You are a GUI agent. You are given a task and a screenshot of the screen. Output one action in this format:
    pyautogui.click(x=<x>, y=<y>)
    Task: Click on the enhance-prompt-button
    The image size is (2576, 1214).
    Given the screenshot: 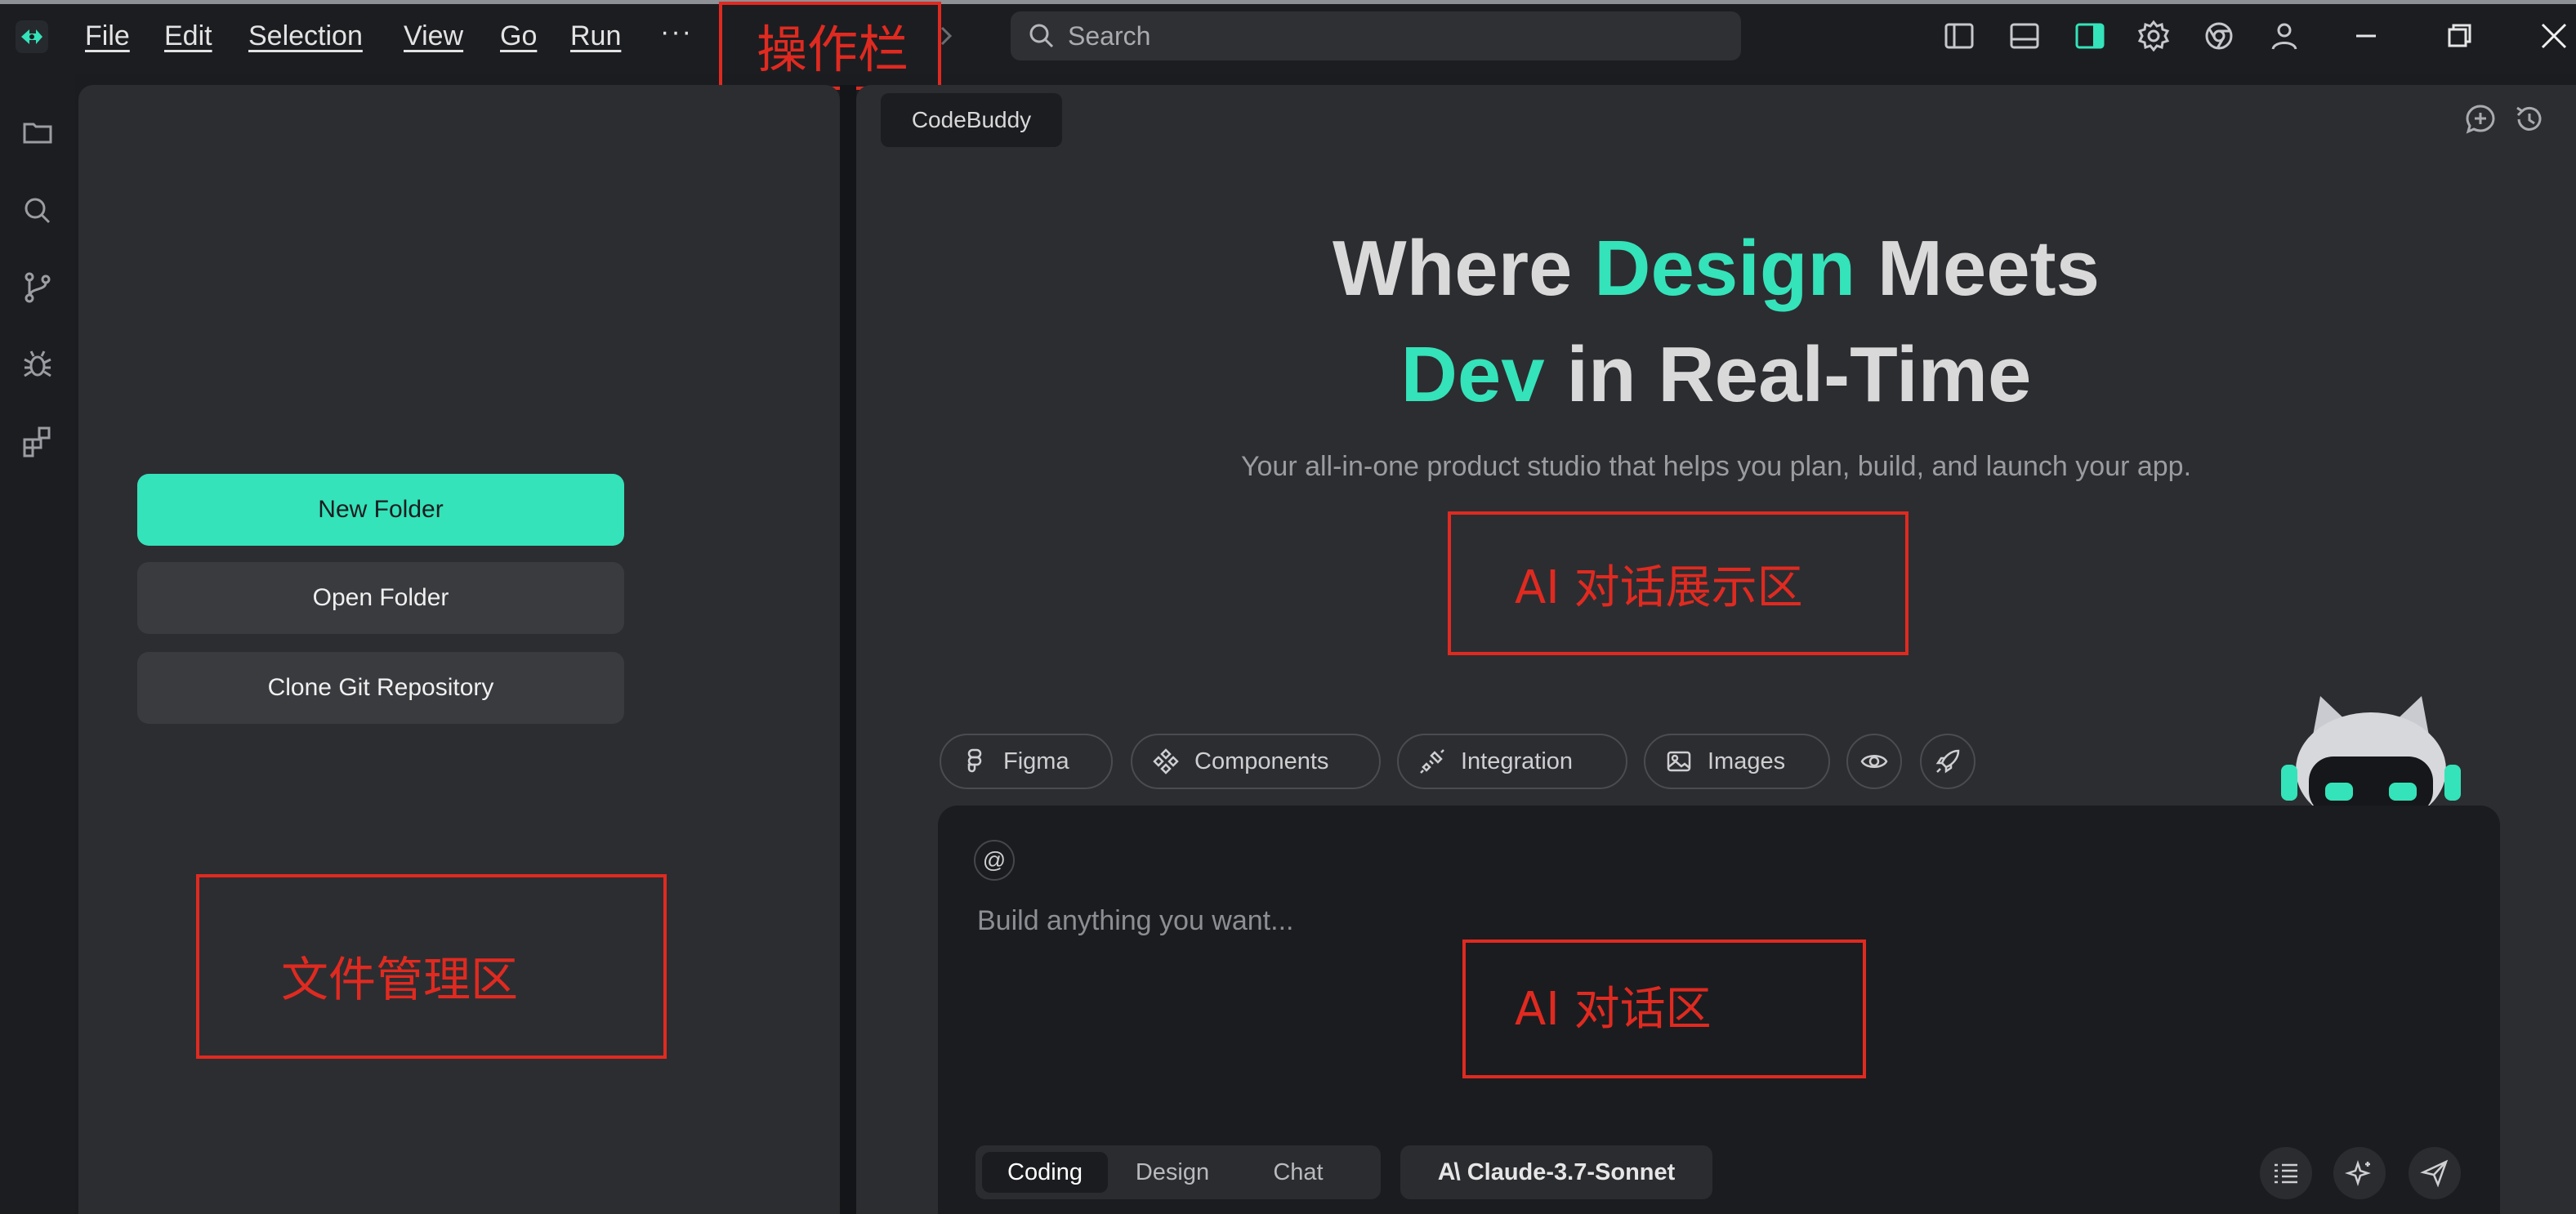 What is the action you would take?
    pyautogui.click(x=2360, y=1173)
    